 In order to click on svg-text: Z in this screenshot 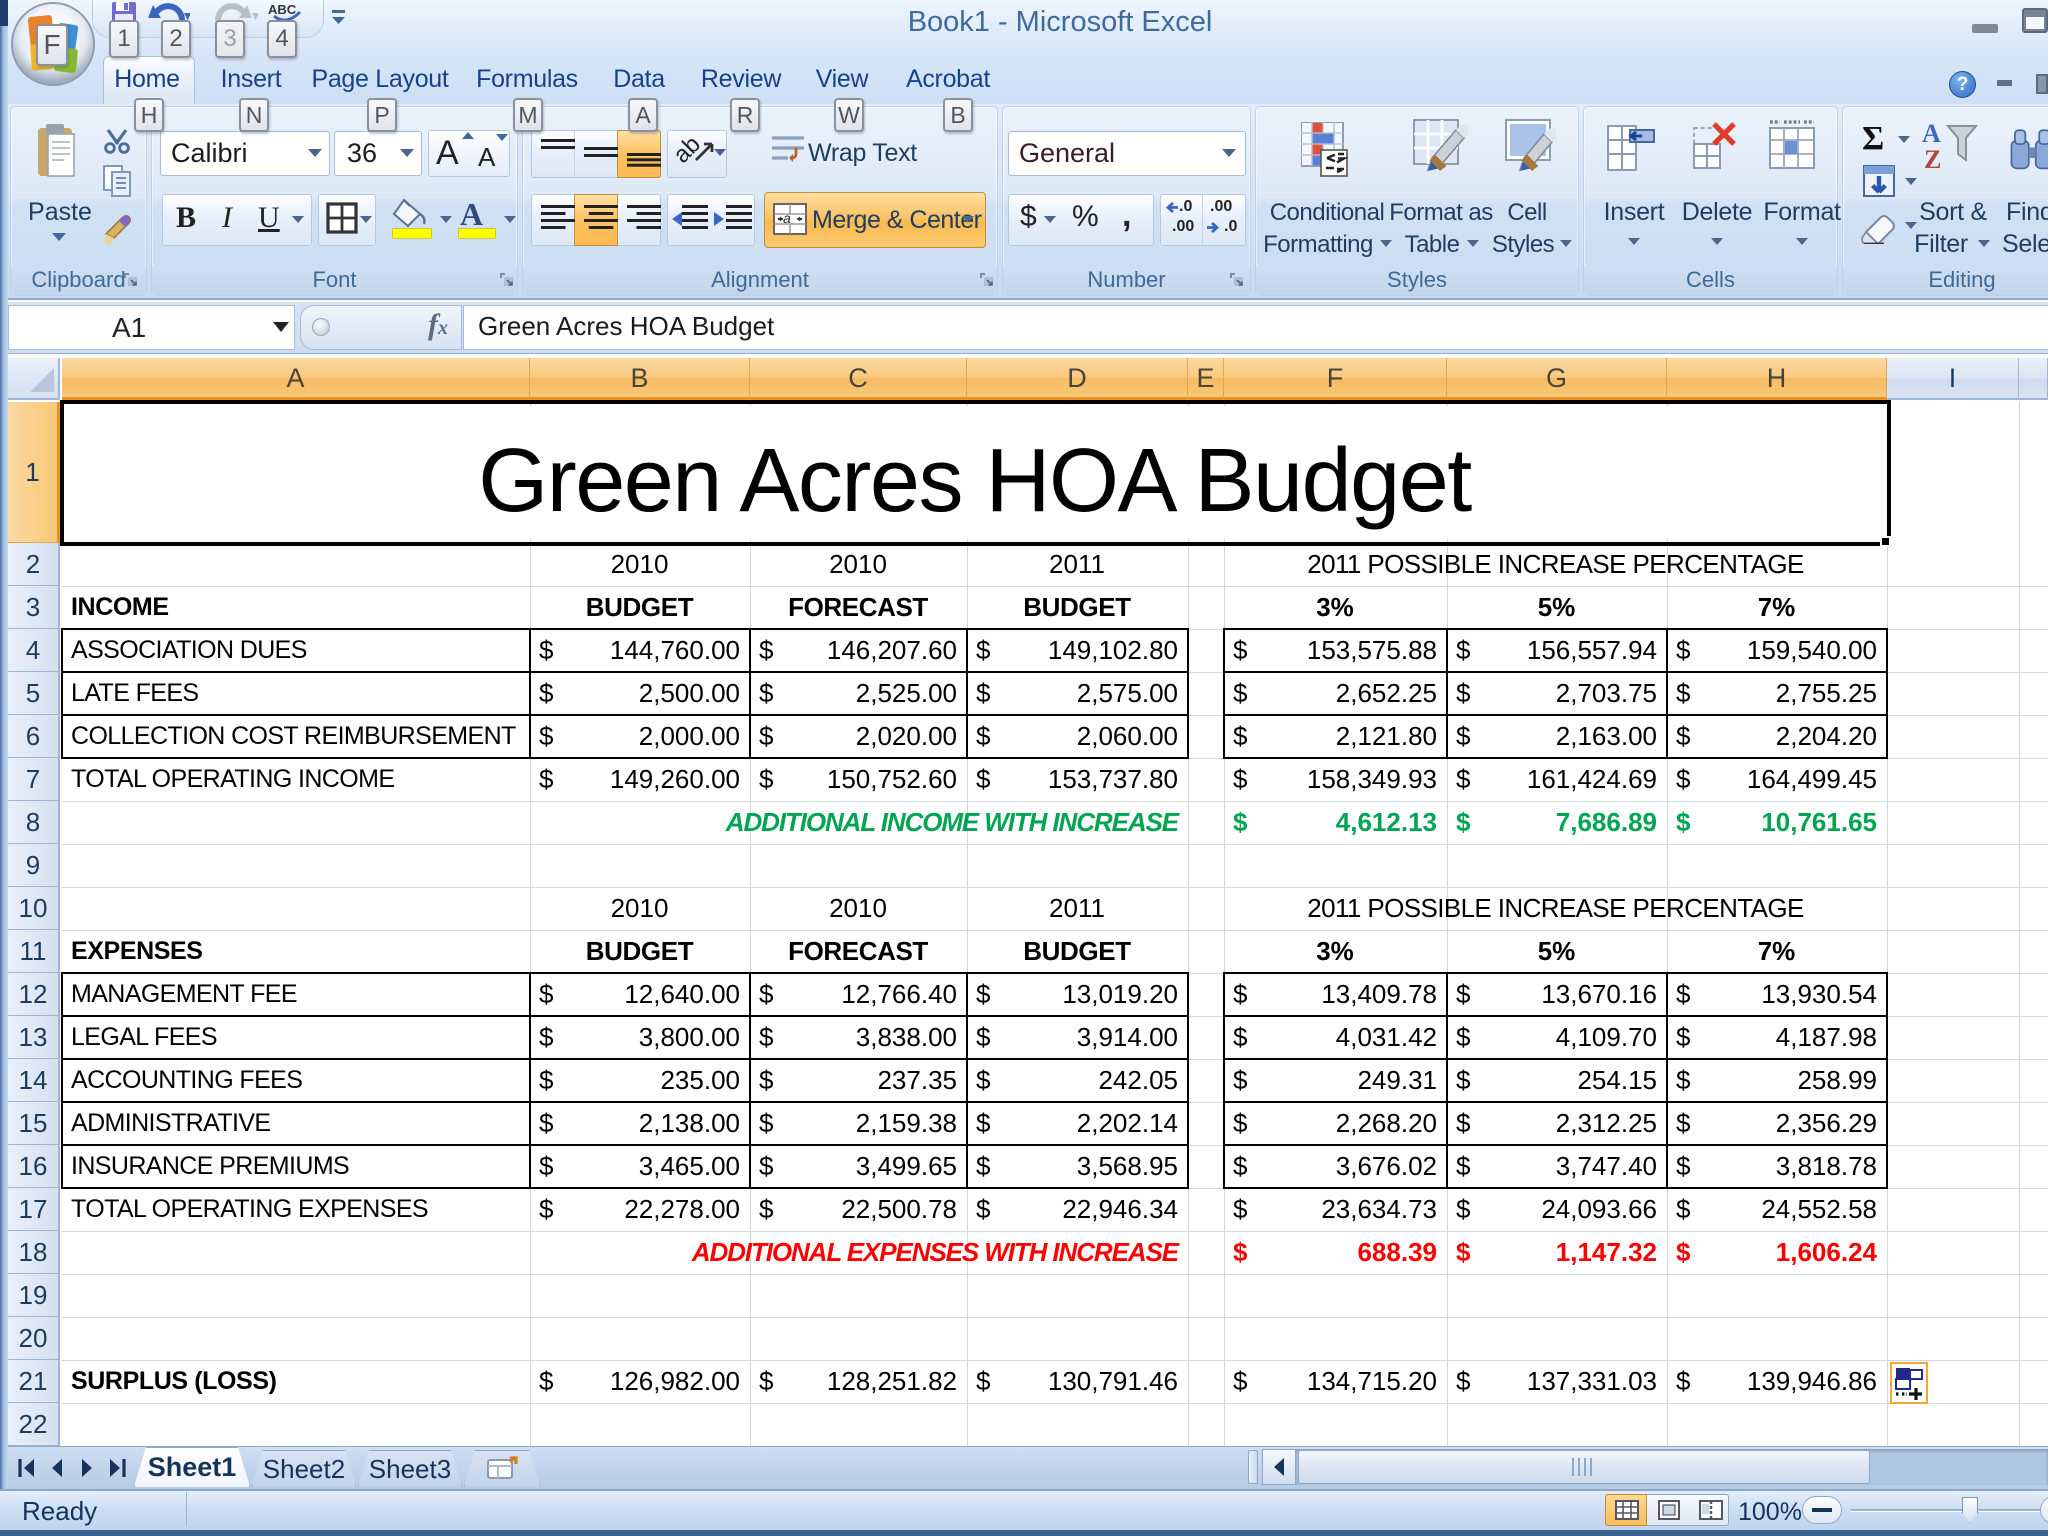, I will do `click(1932, 159)`.